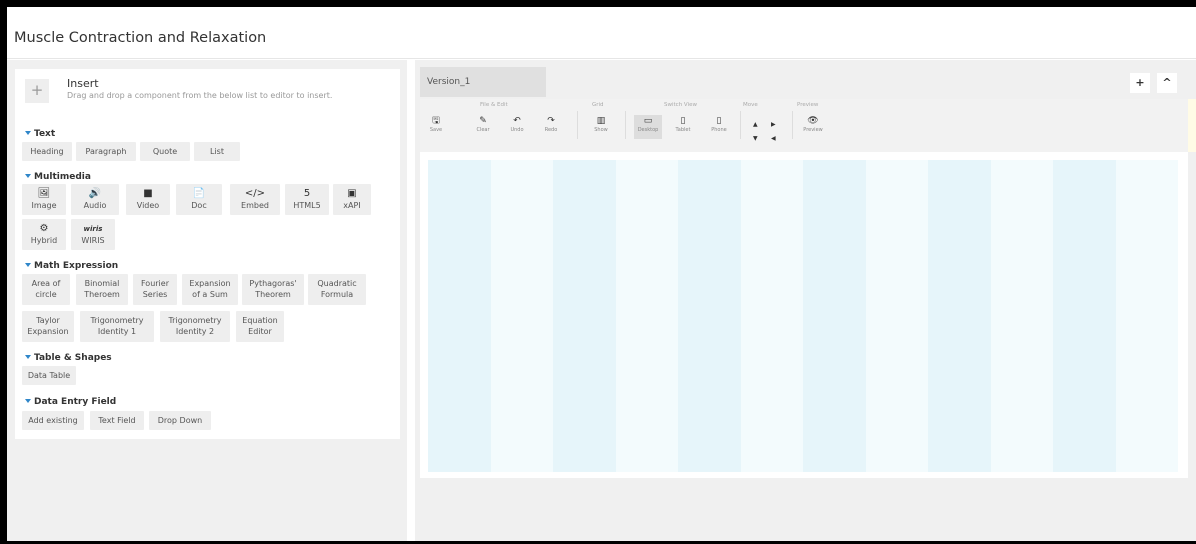  What do you see at coordinates (436, 121) in the screenshot?
I see `save-icon: 🖫` at bounding box center [436, 121].